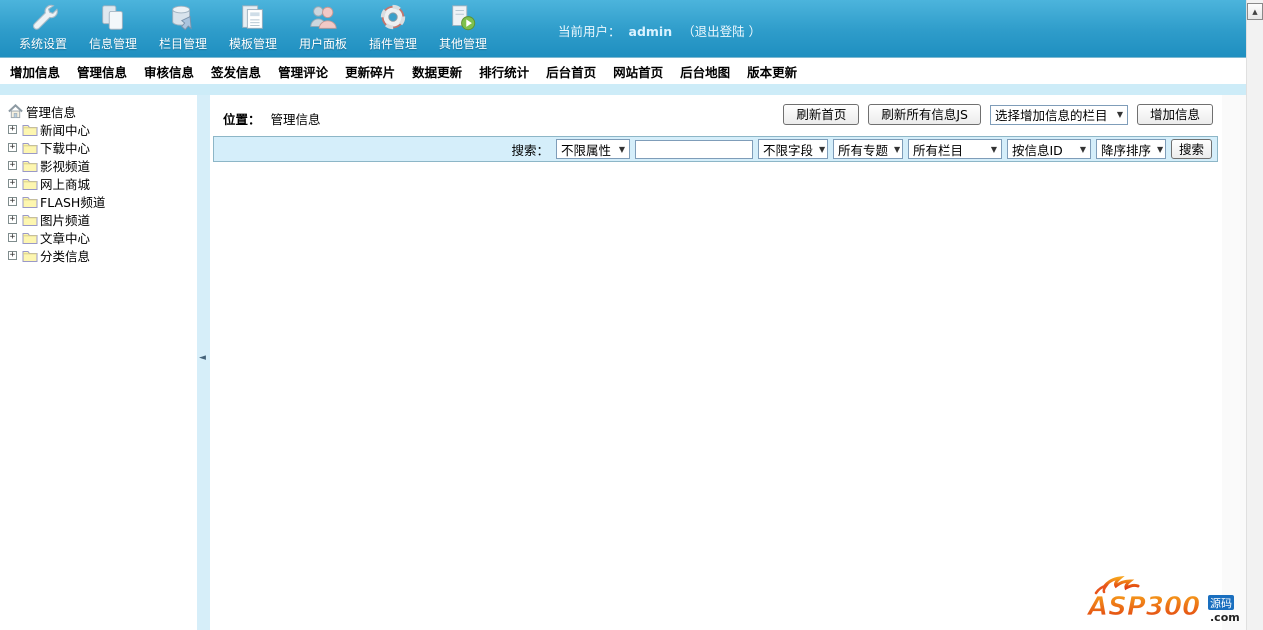  I want to click on search-topic-select: 所有专题 ▼, so click(867, 149).